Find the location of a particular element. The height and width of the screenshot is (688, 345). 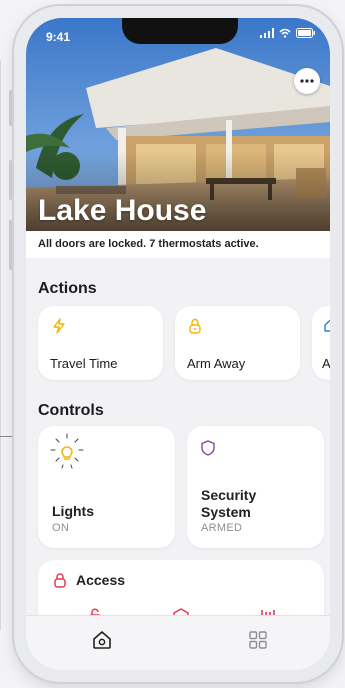

status-time: 9:41 is located at coordinates (58, 37).